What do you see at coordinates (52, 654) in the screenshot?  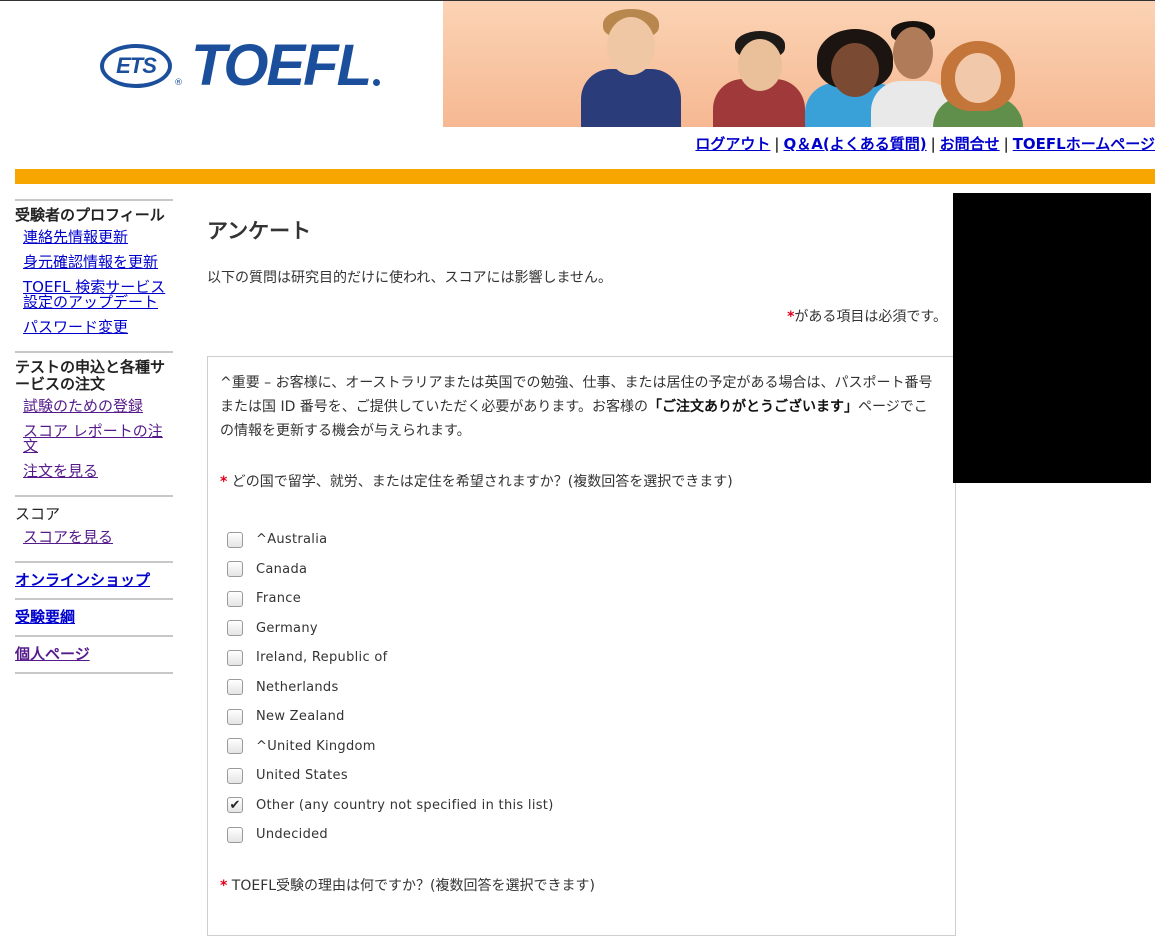 I see `sidebar-item-personal-page: 個人ページ` at bounding box center [52, 654].